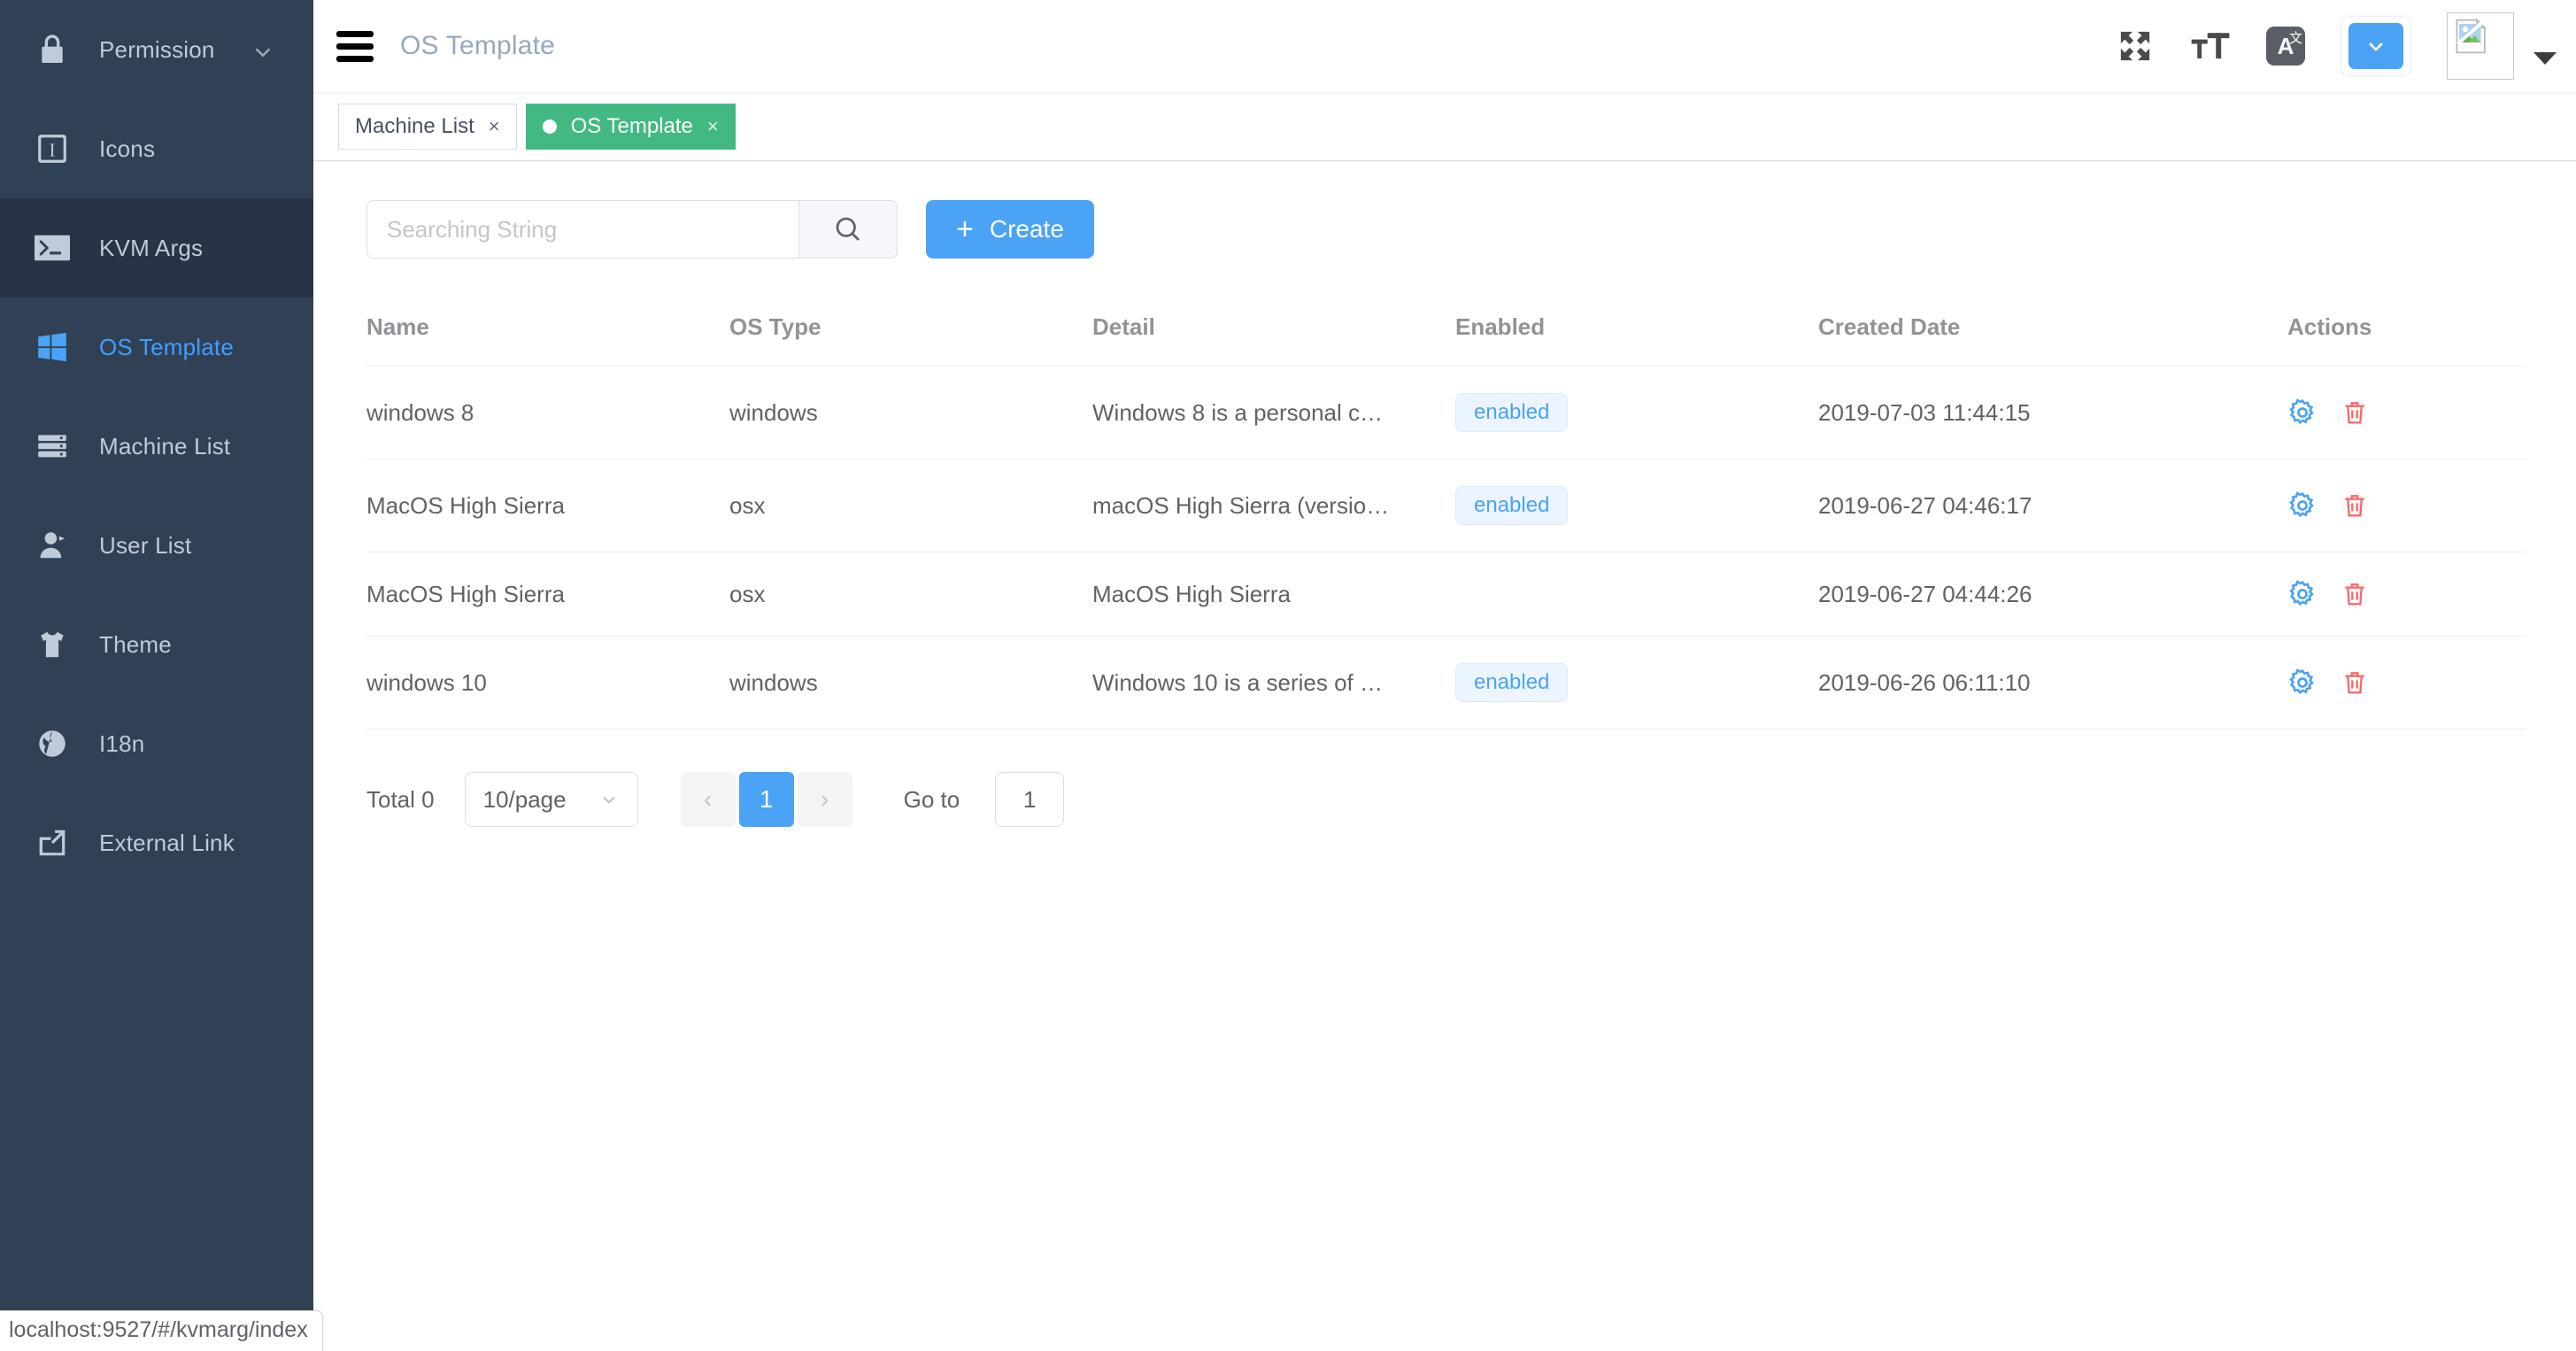  What do you see at coordinates (167, 842) in the screenshot?
I see `sidebar-item-label: External Link` at bounding box center [167, 842].